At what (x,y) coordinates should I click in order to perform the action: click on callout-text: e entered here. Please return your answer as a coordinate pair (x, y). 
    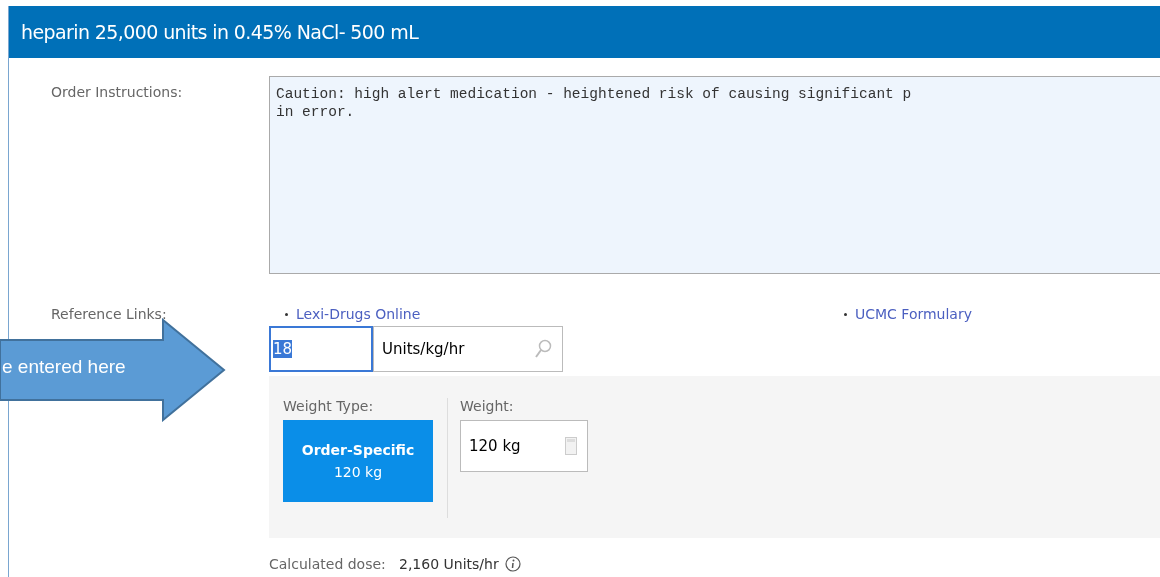
    Looking at the image, I should click on (64, 367).